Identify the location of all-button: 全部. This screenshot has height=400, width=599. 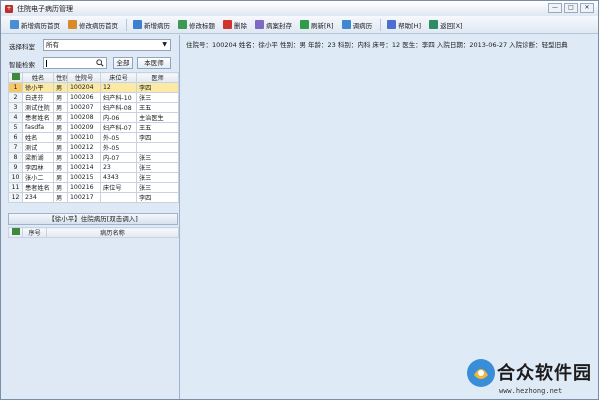
(123, 63).